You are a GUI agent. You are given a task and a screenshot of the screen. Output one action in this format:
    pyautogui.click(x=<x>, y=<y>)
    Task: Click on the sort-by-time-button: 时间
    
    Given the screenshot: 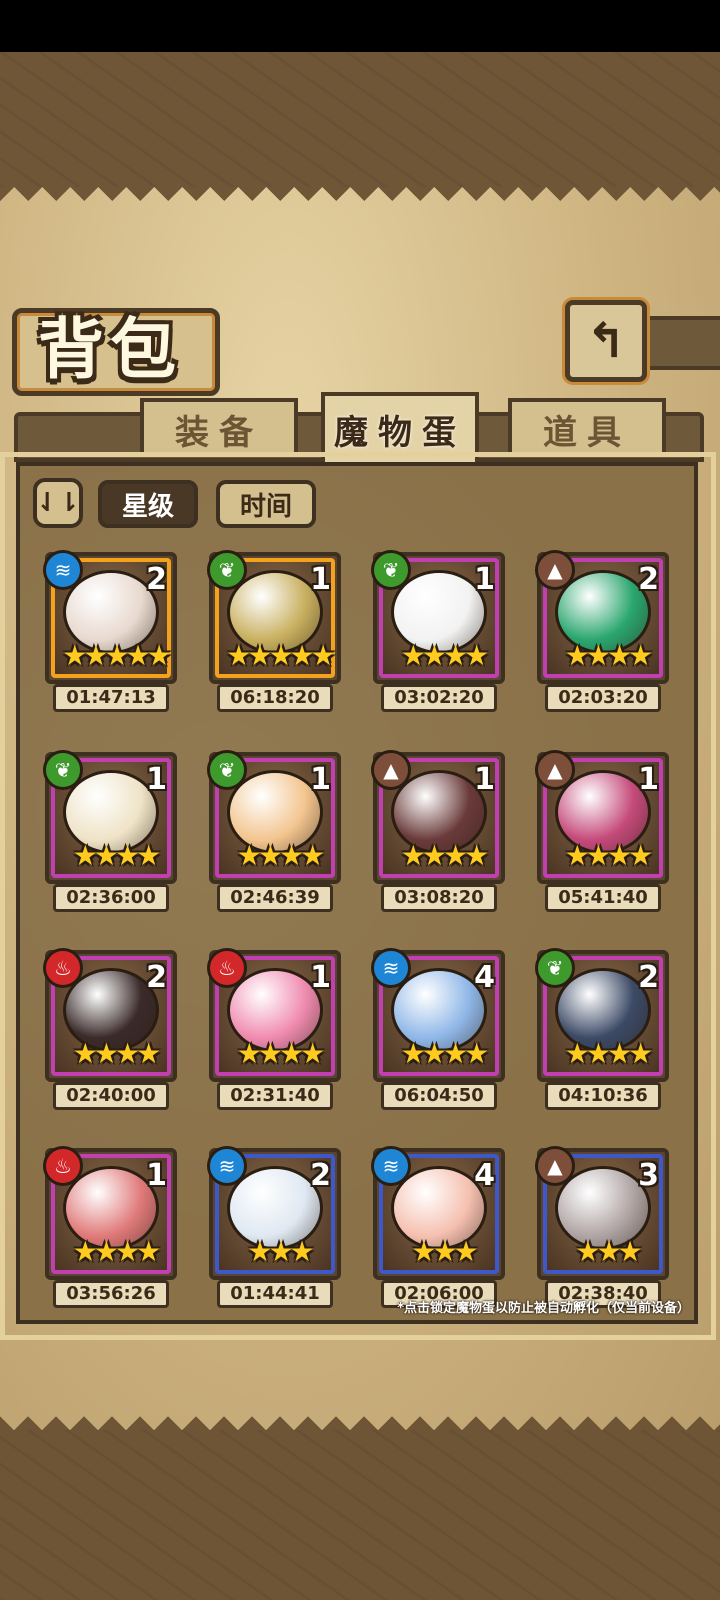 What is the action you would take?
    pyautogui.click(x=266, y=504)
    